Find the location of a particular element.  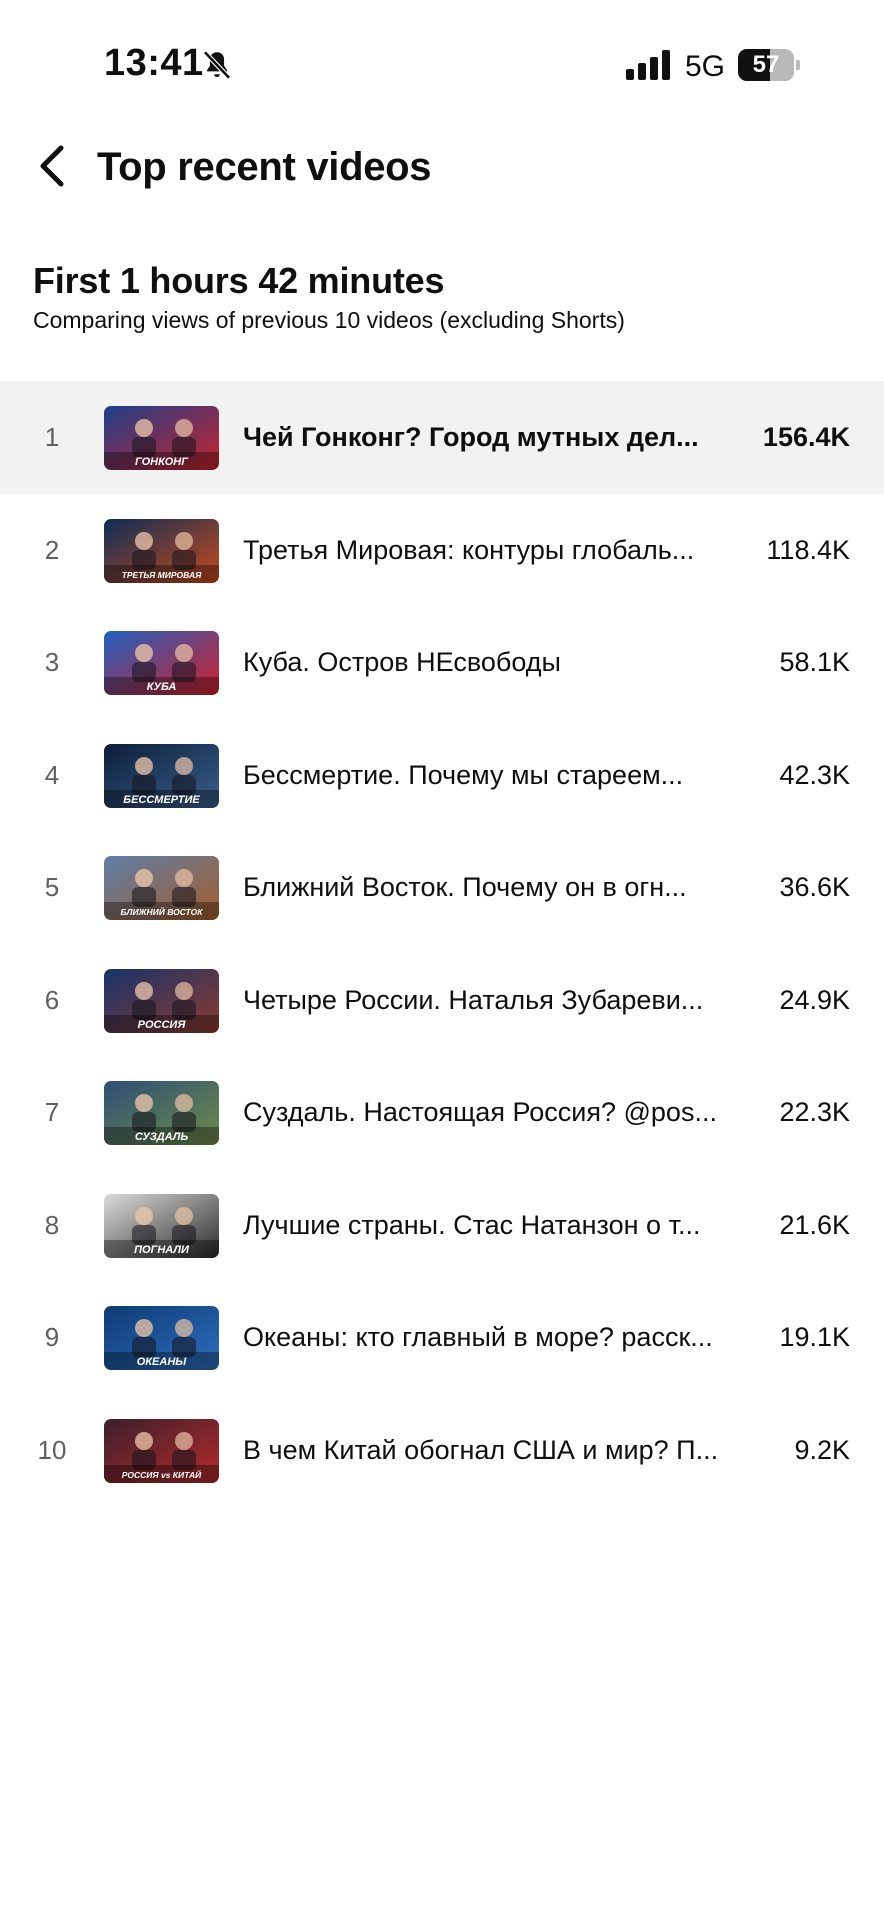

video-views: 118.4K is located at coordinates (808, 549).